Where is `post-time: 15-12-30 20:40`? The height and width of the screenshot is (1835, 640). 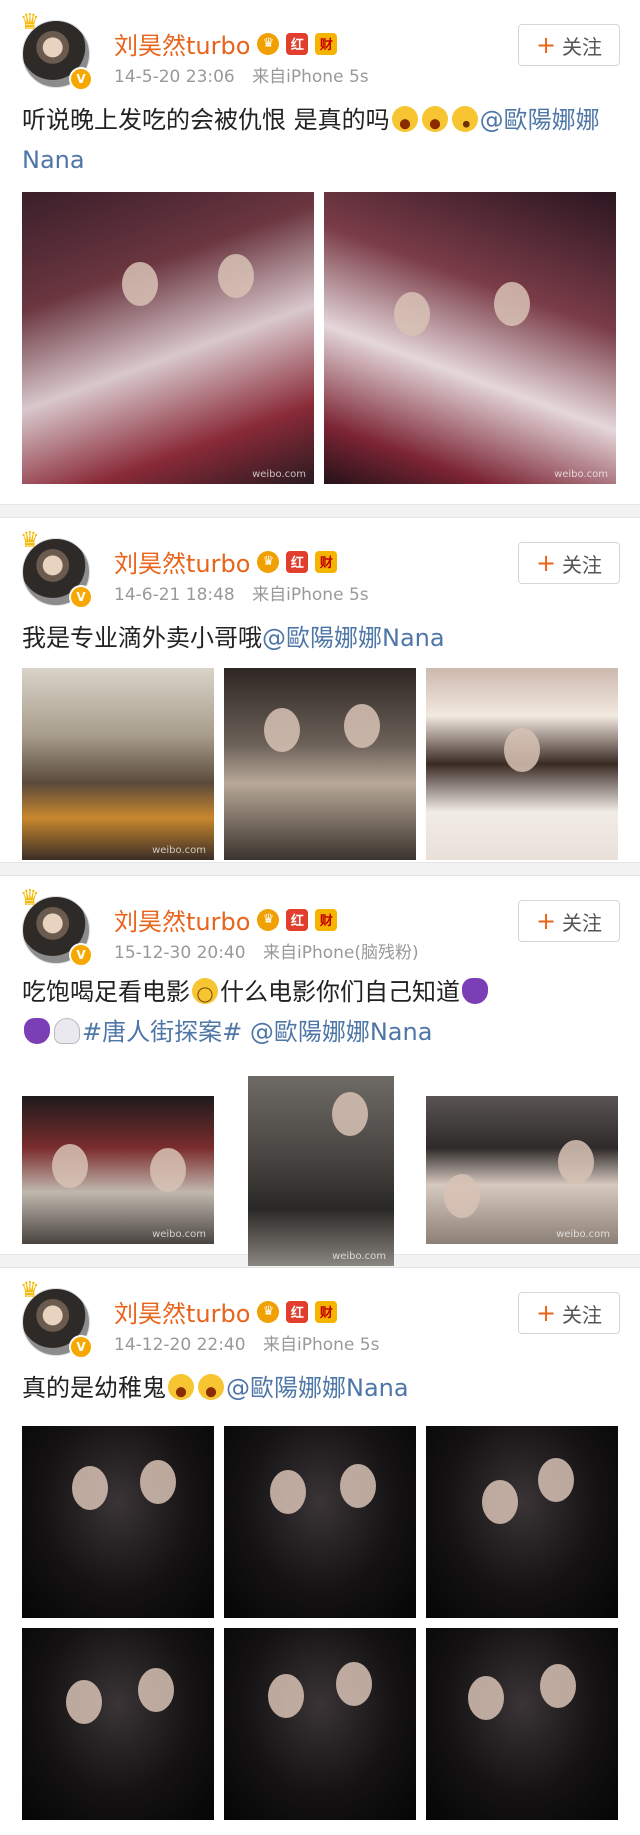 post-time: 15-12-30 20:40 is located at coordinates (180, 953).